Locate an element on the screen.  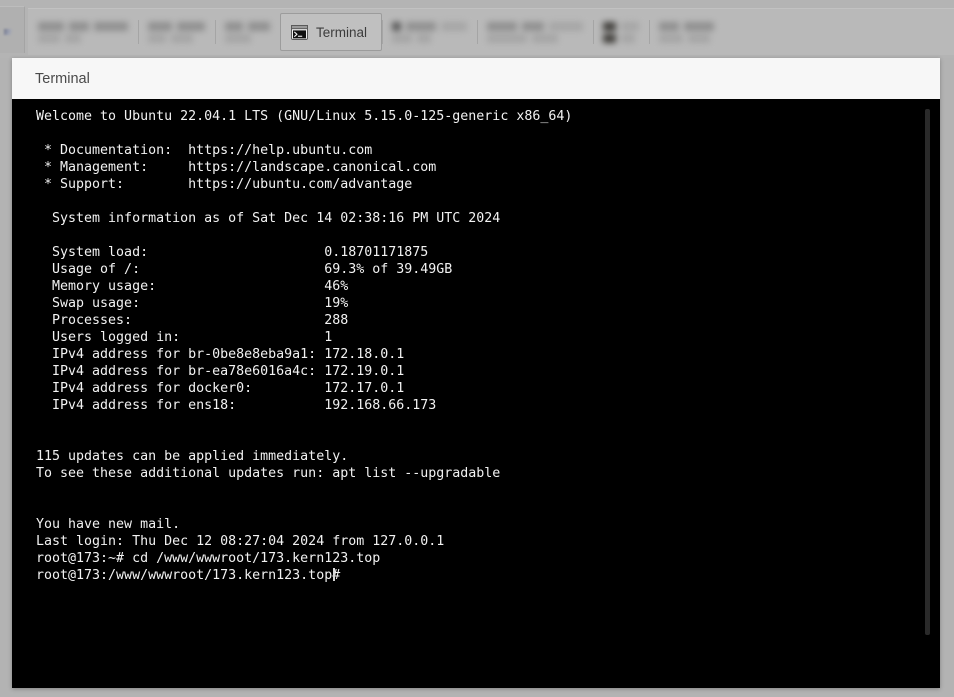
terminal-line: Processes: 288 is located at coordinates (192, 320).